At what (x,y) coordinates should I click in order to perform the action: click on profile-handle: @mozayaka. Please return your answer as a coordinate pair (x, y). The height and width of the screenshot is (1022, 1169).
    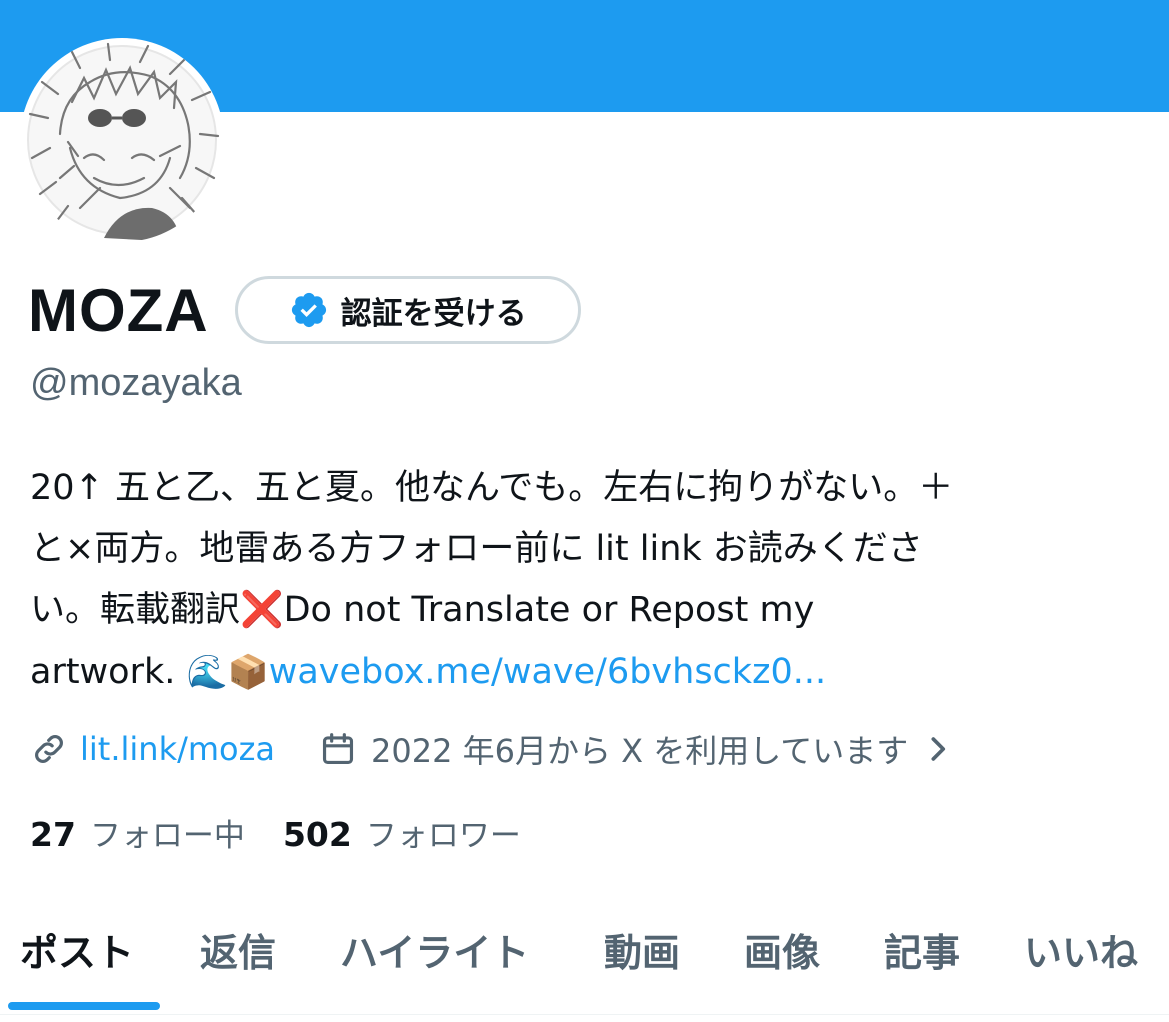
    Looking at the image, I should click on (136, 383).